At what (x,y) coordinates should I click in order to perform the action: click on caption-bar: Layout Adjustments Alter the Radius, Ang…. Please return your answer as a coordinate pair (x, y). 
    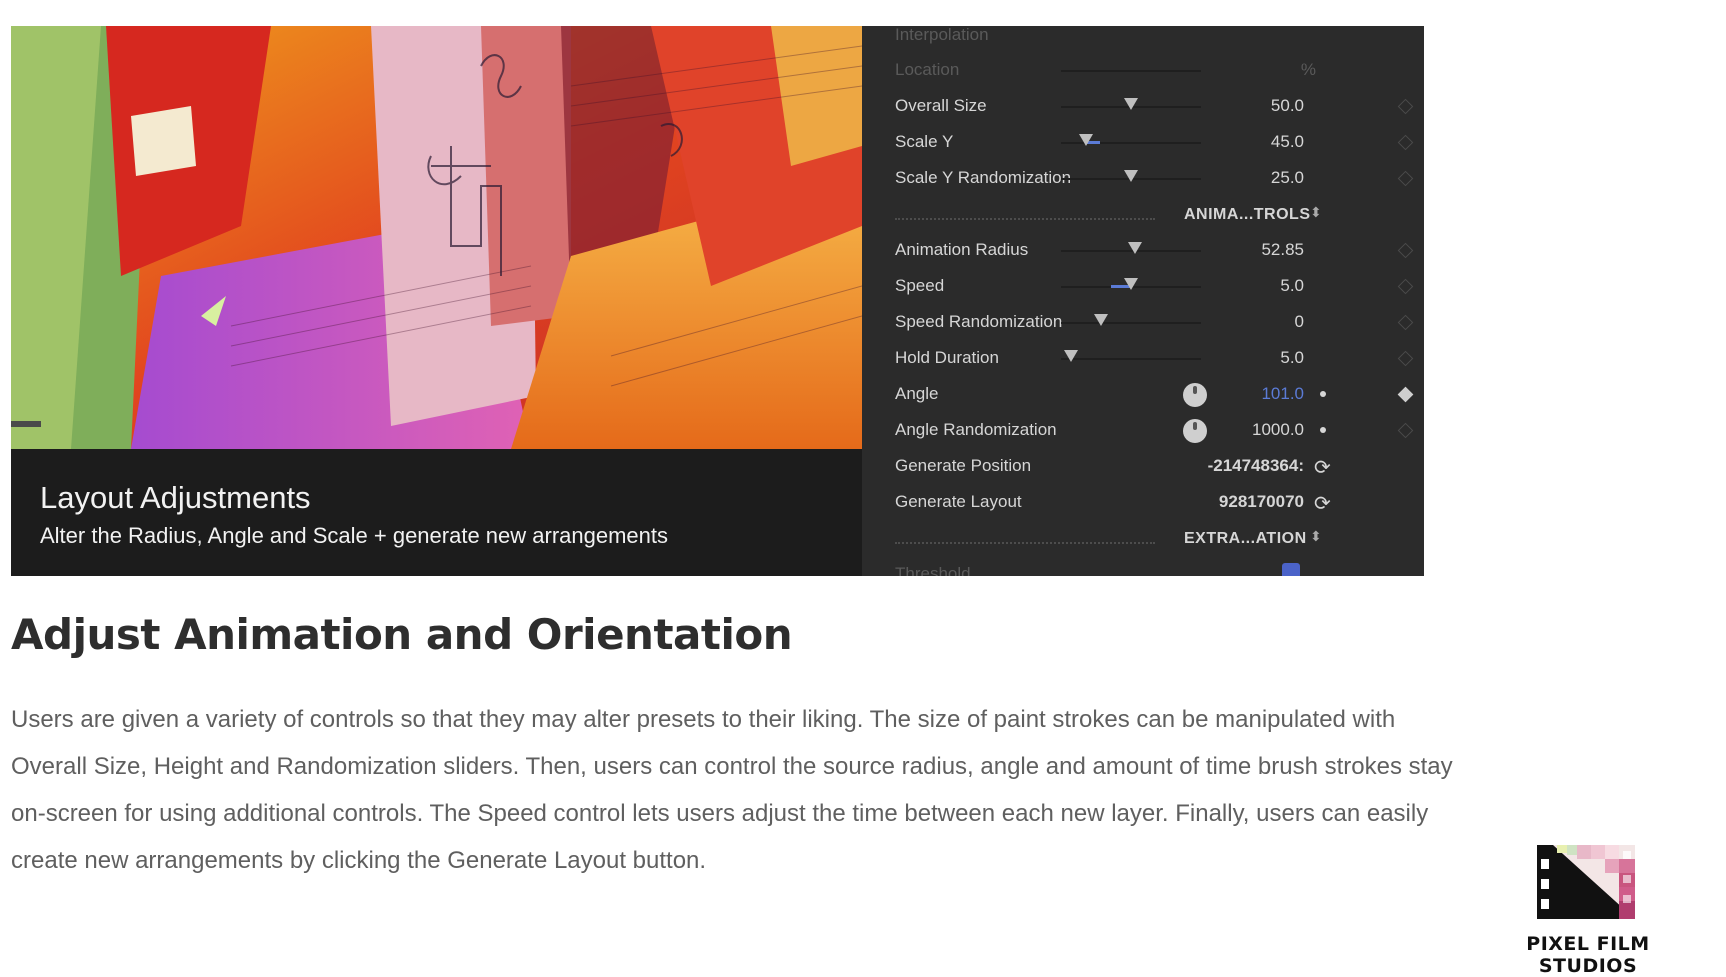
    Looking at the image, I should click on (436, 512).